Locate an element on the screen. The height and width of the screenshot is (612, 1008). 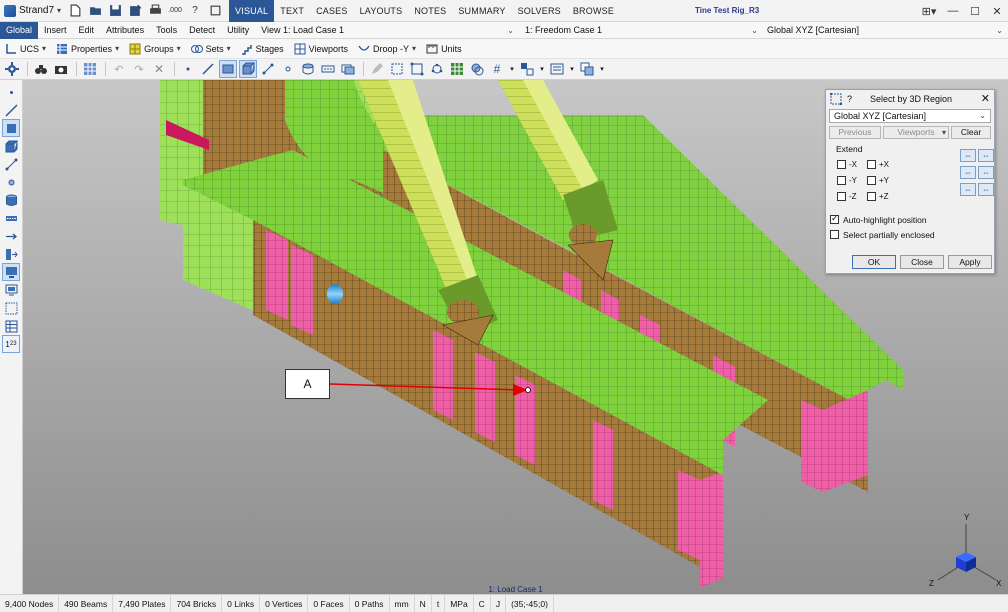
camera-icon is located at coordinates (61, 69).